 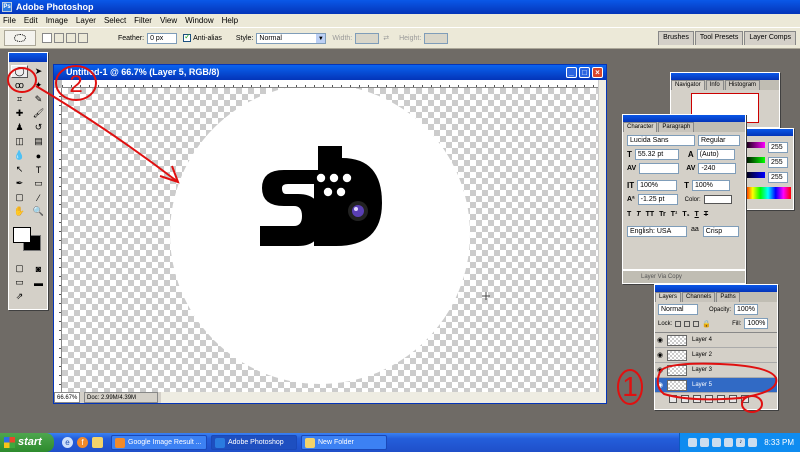 What do you see at coordinates (9, 20) in the screenshot?
I see `menu-file: File` at bounding box center [9, 20].